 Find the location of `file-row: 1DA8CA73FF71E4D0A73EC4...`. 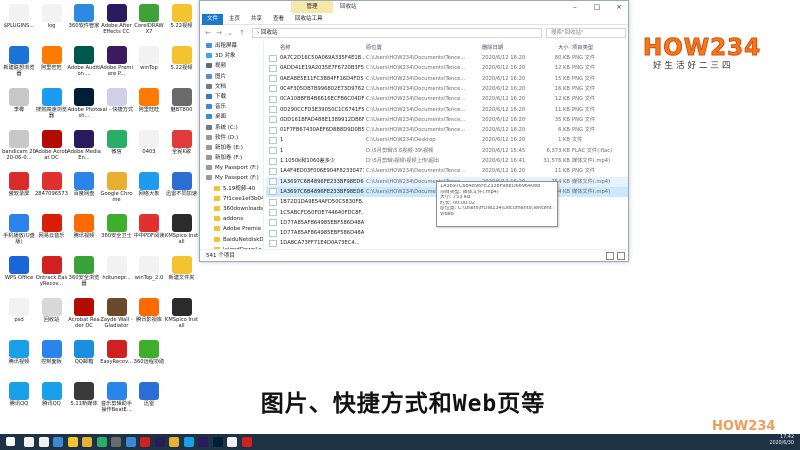

file-row: 1DA8CA73FF71E4D0A73EC4... is located at coordinates (447, 243).